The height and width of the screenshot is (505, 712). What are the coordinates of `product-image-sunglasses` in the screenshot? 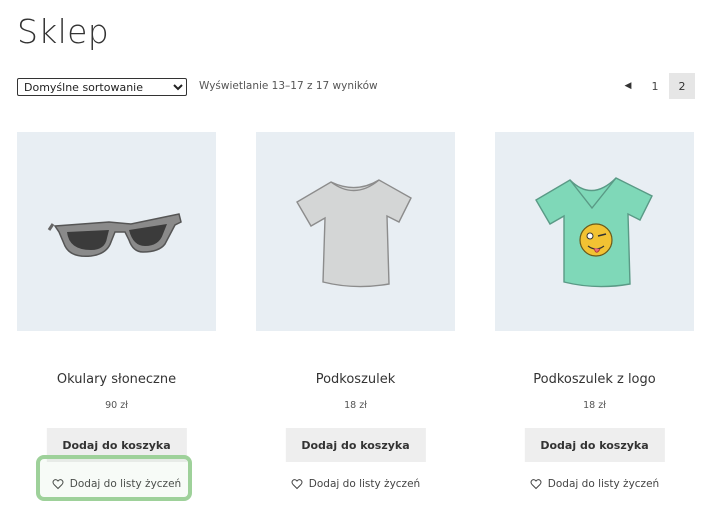 It's located at (116, 231).